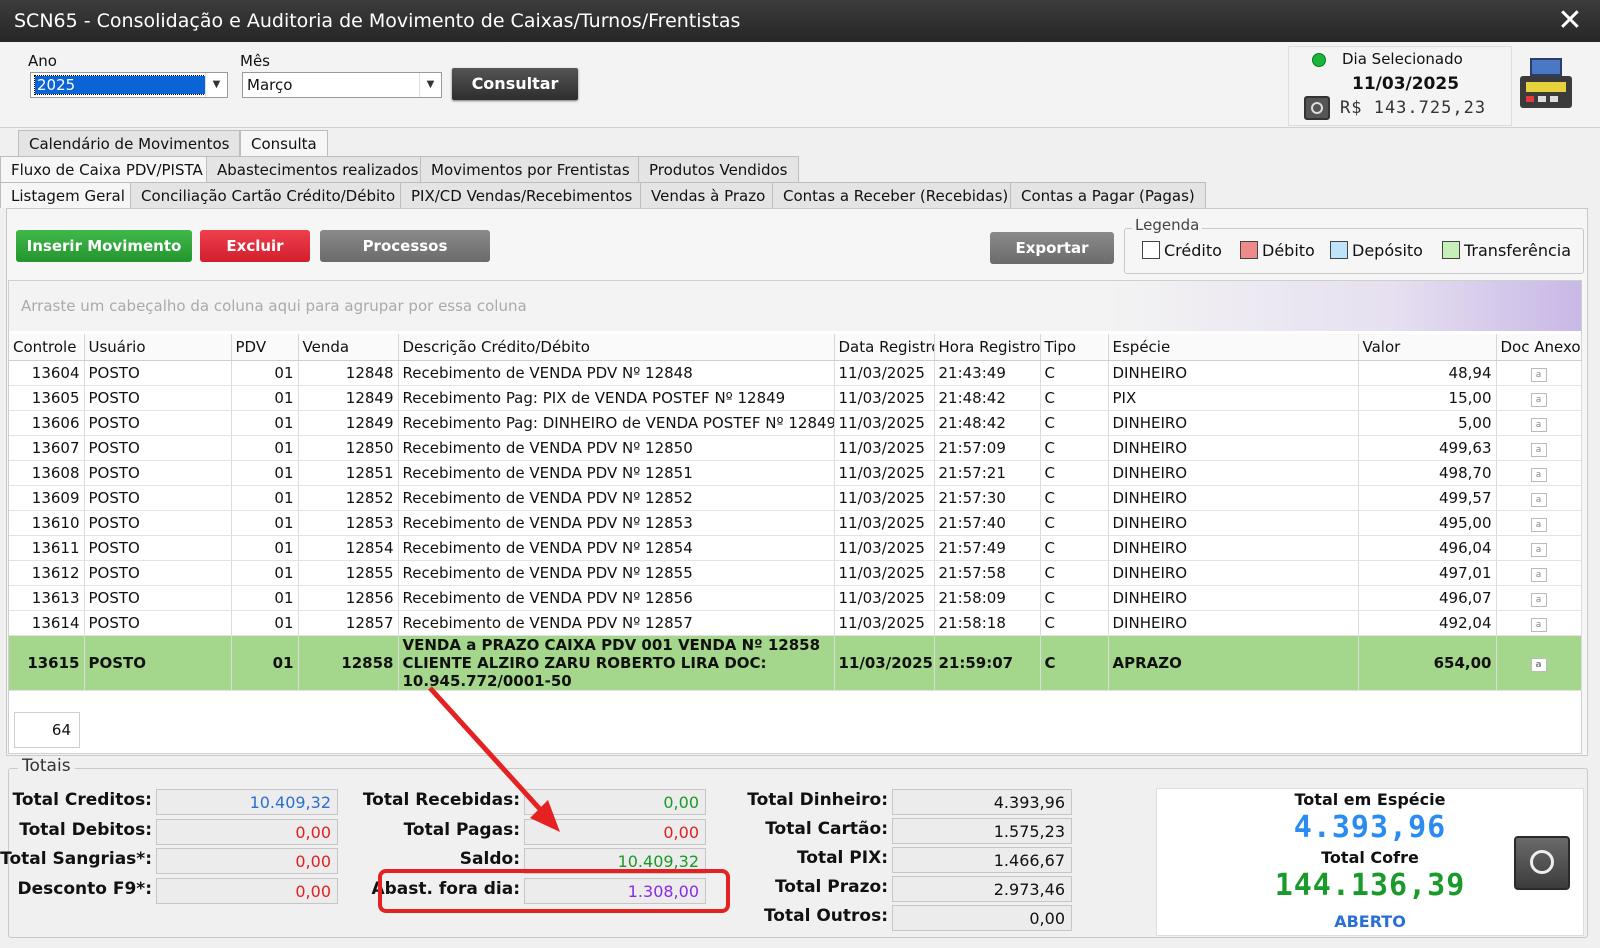 Image resolution: width=1600 pixels, height=948 pixels. Describe the element at coordinates (554, 799) in the screenshot. I see `annotation-overlay` at that location.